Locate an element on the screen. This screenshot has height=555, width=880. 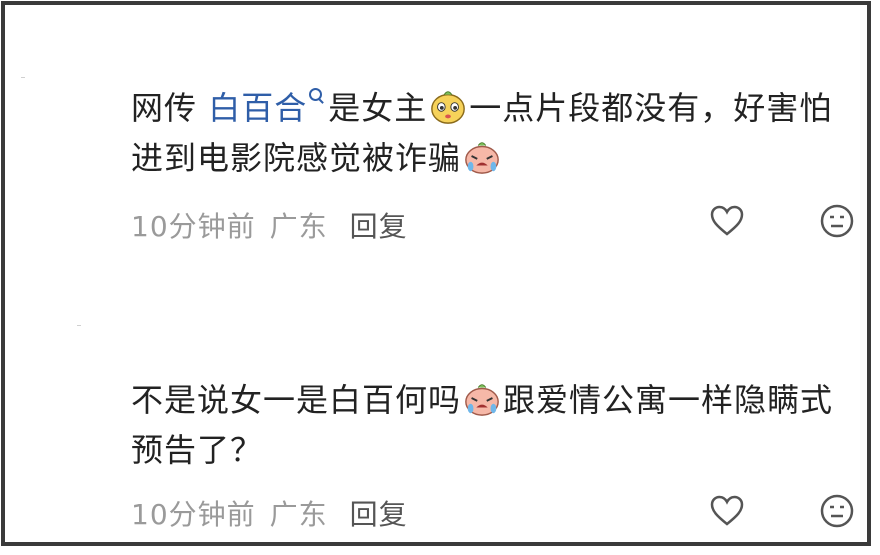
comment-text-part: 网传 is located at coordinates (170, 108).